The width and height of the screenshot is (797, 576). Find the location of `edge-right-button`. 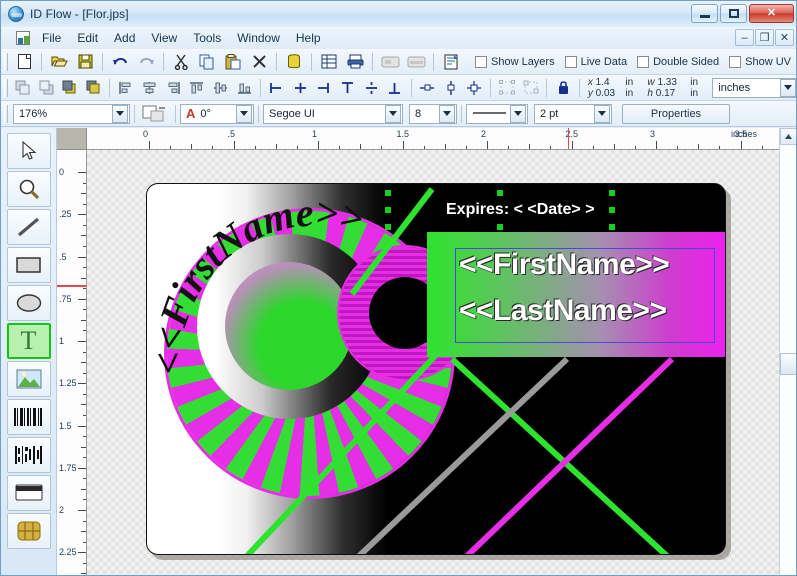

edge-right-button is located at coordinates (324, 88).